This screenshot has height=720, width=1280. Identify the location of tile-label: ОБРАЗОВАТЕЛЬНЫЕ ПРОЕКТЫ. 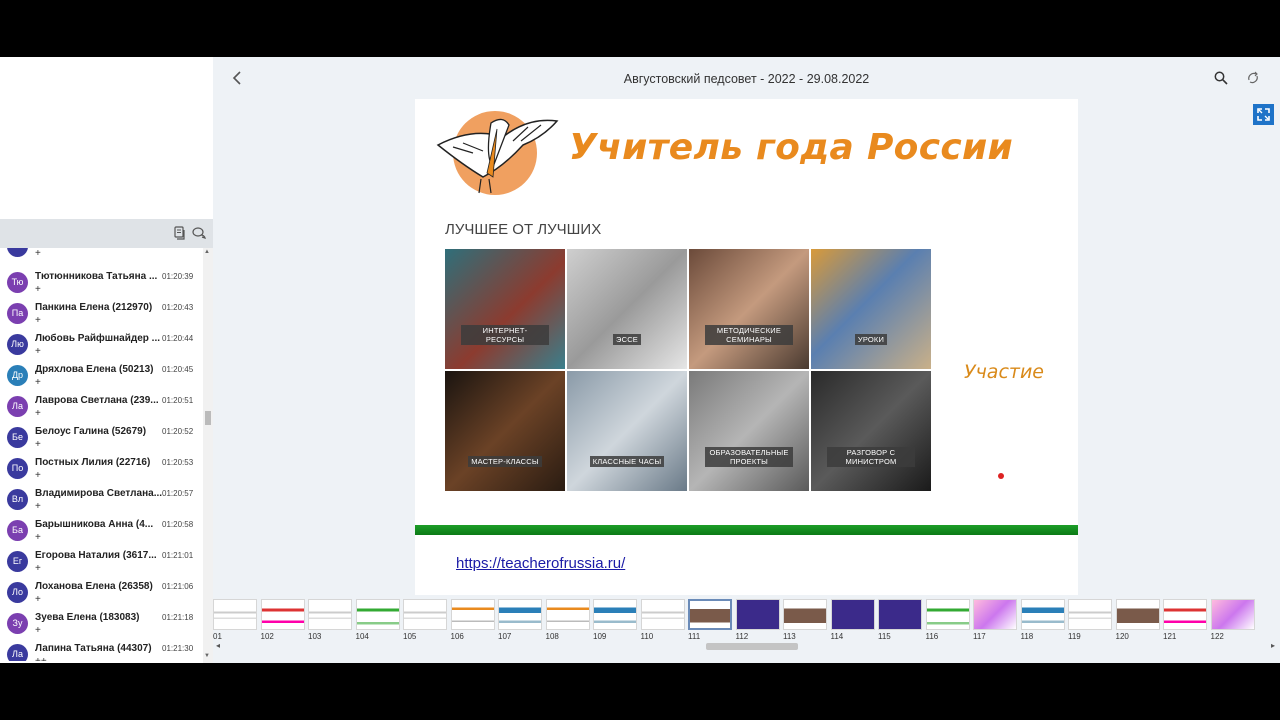
(749, 457).